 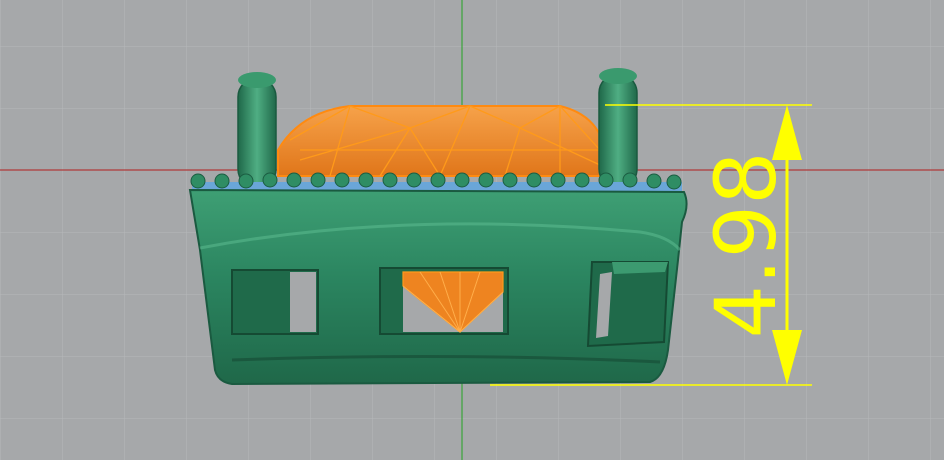 What do you see at coordinates (441, 141) in the screenshot?
I see `gemstone-crown` at bounding box center [441, 141].